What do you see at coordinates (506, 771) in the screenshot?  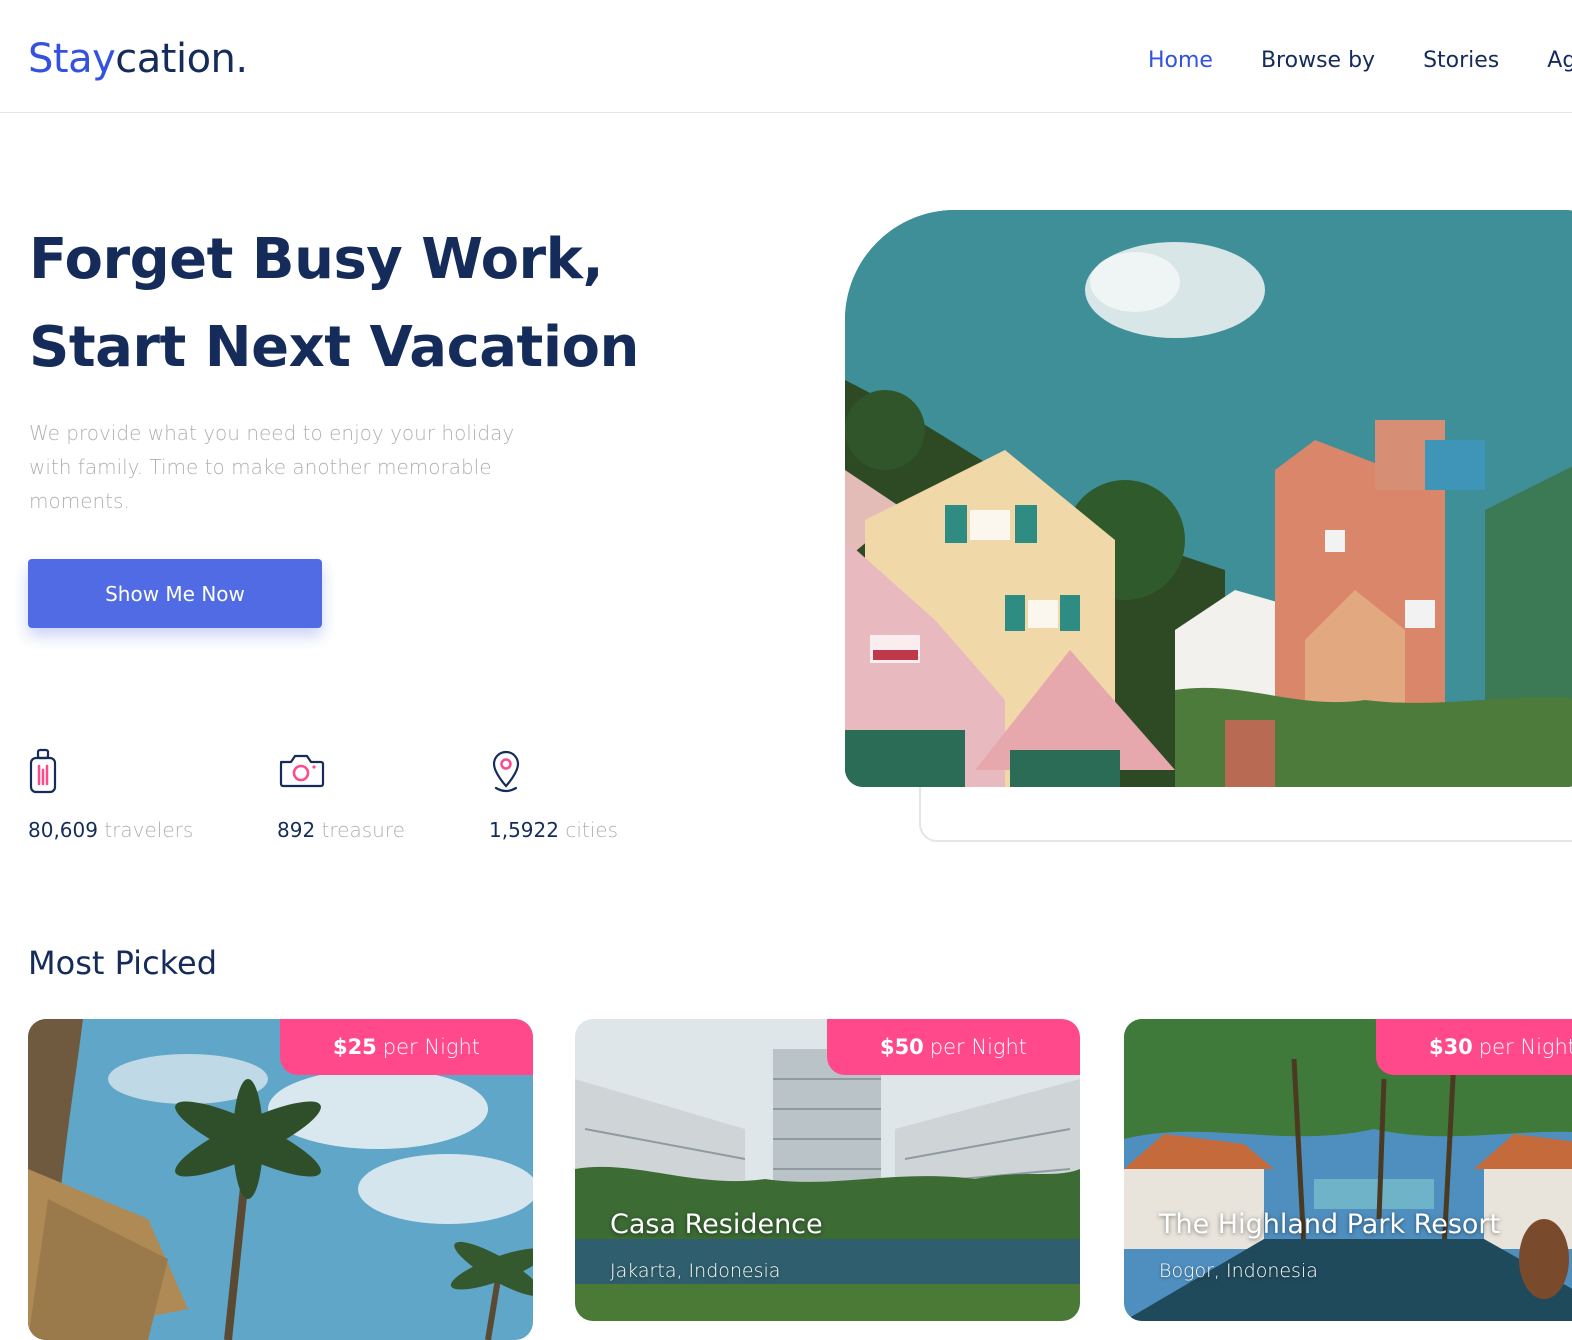 I see `location-pin-icon` at bounding box center [506, 771].